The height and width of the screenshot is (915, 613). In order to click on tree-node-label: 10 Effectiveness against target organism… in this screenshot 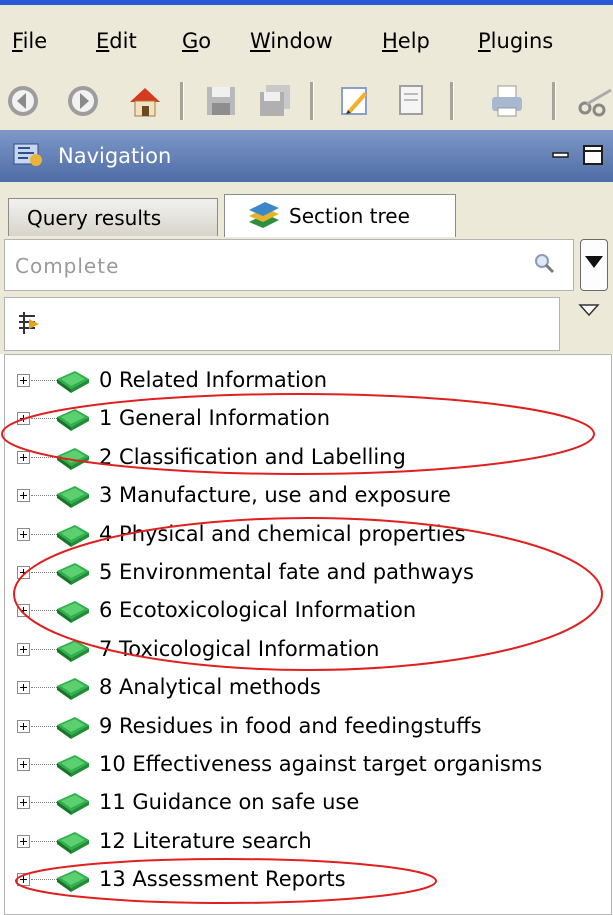, I will do `click(321, 764)`.